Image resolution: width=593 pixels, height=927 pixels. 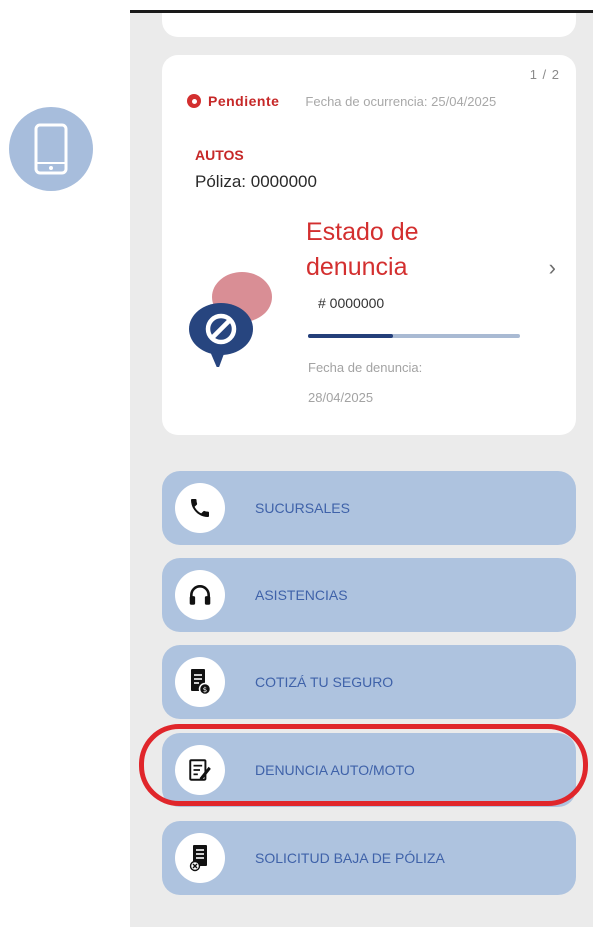 What do you see at coordinates (369, 508) in the screenshot?
I see `menu-sucursales-button: SUCURSALES` at bounding box center [369, 508].